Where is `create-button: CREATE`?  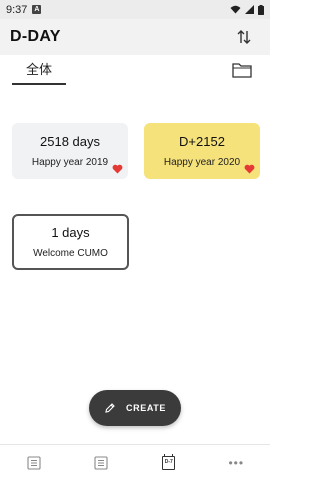 create-button: CREATE is located at coordinates (135, 408).